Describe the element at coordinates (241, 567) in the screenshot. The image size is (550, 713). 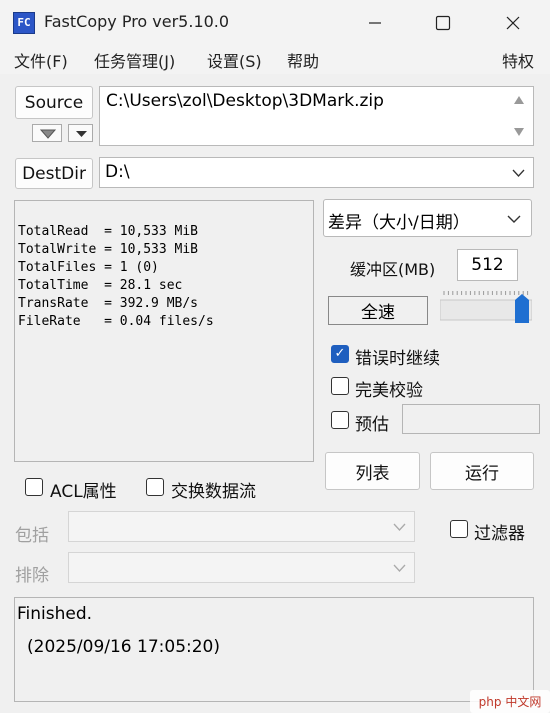
I see `exclude-select` at that location.